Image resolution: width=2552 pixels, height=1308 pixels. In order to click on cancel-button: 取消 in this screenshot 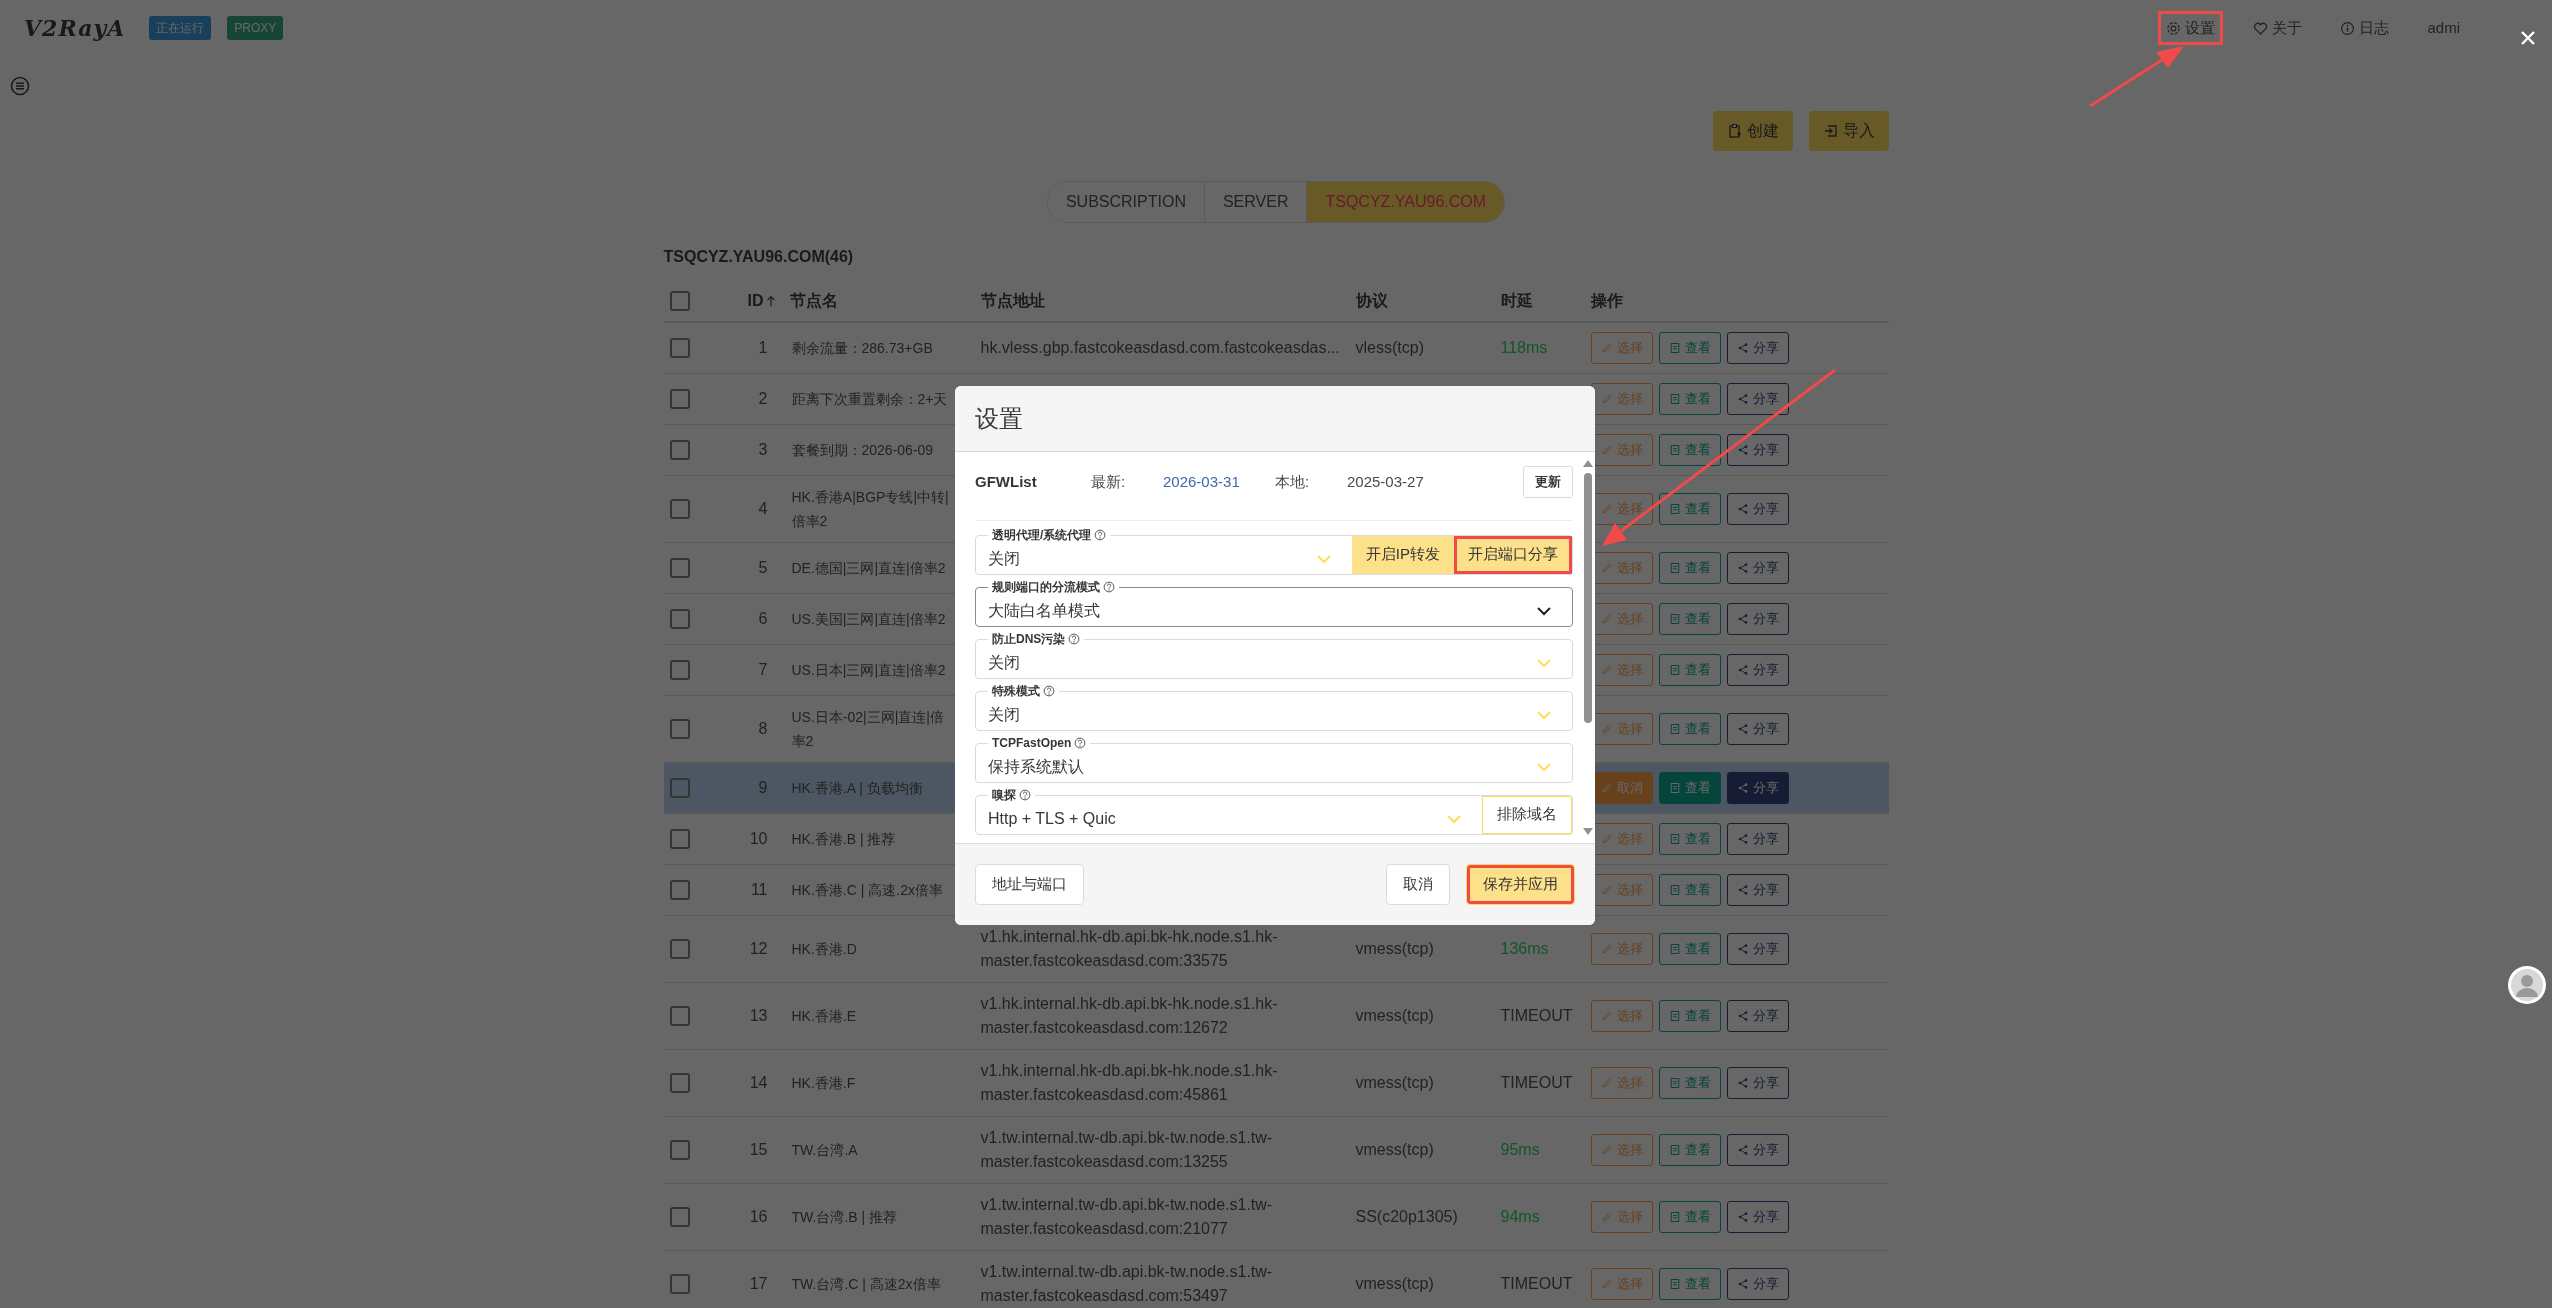, I will do `click(1418, 884)`.